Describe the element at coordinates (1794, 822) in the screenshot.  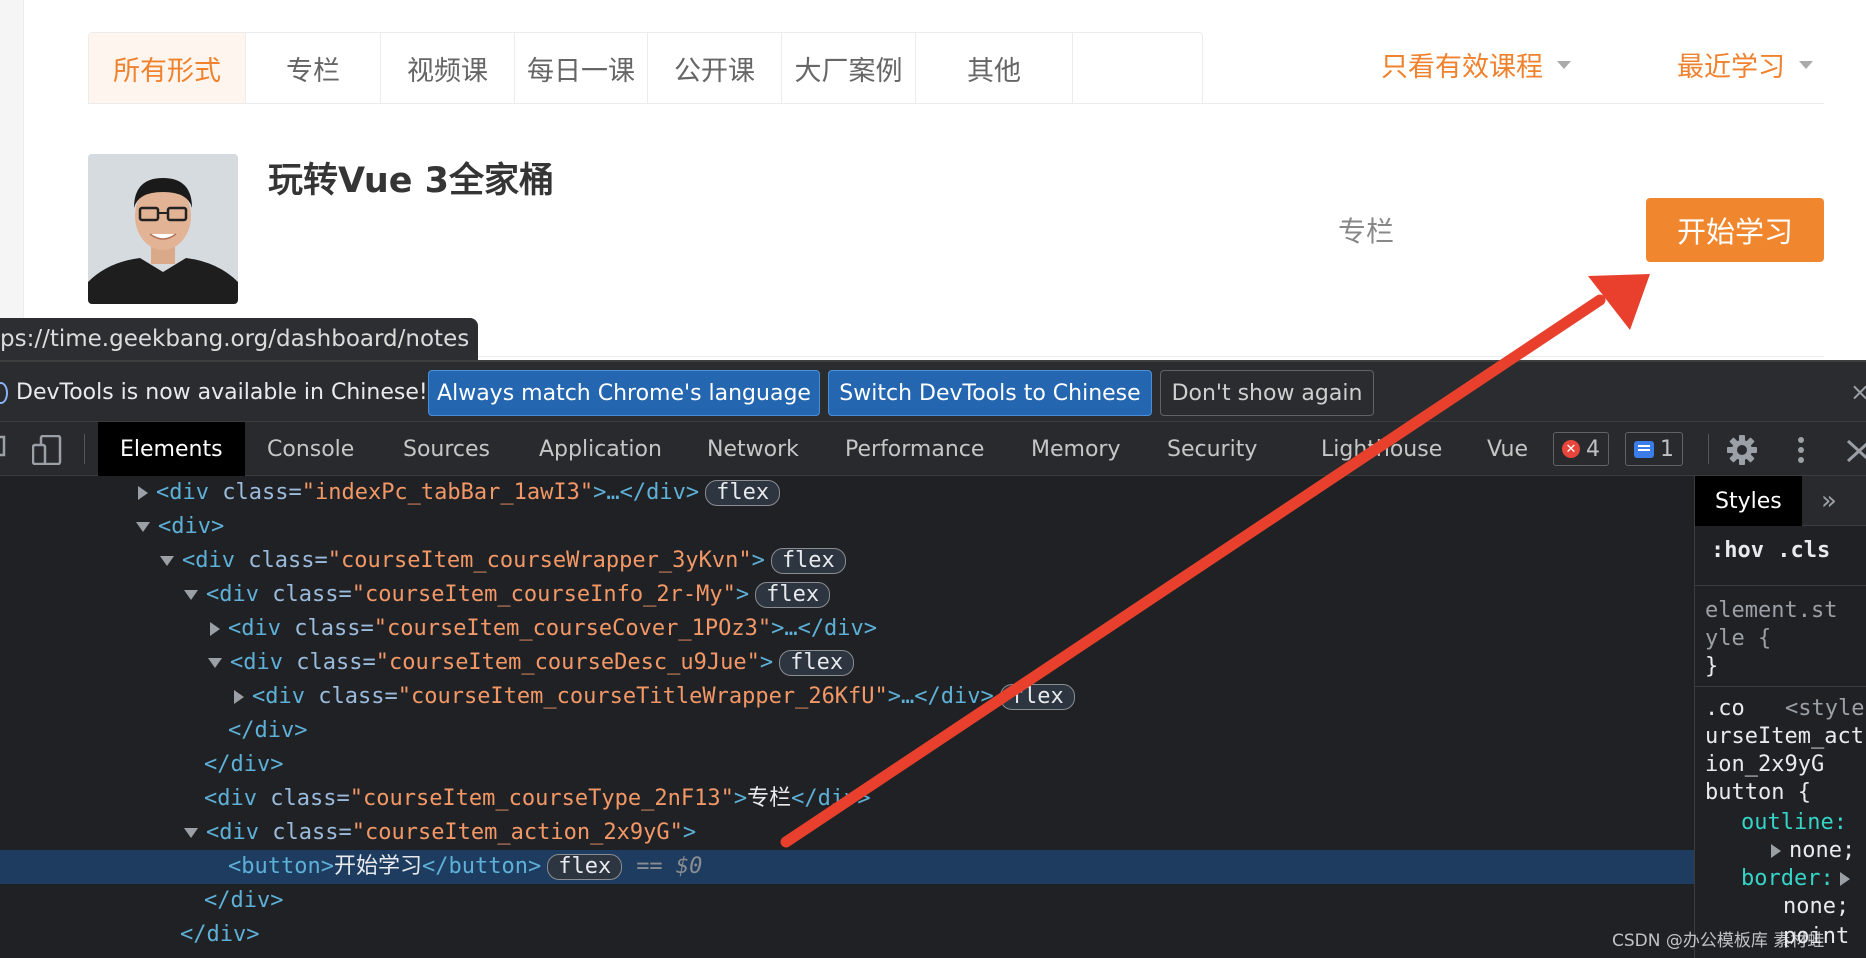
I see `css-property-name: outline:` at that location.